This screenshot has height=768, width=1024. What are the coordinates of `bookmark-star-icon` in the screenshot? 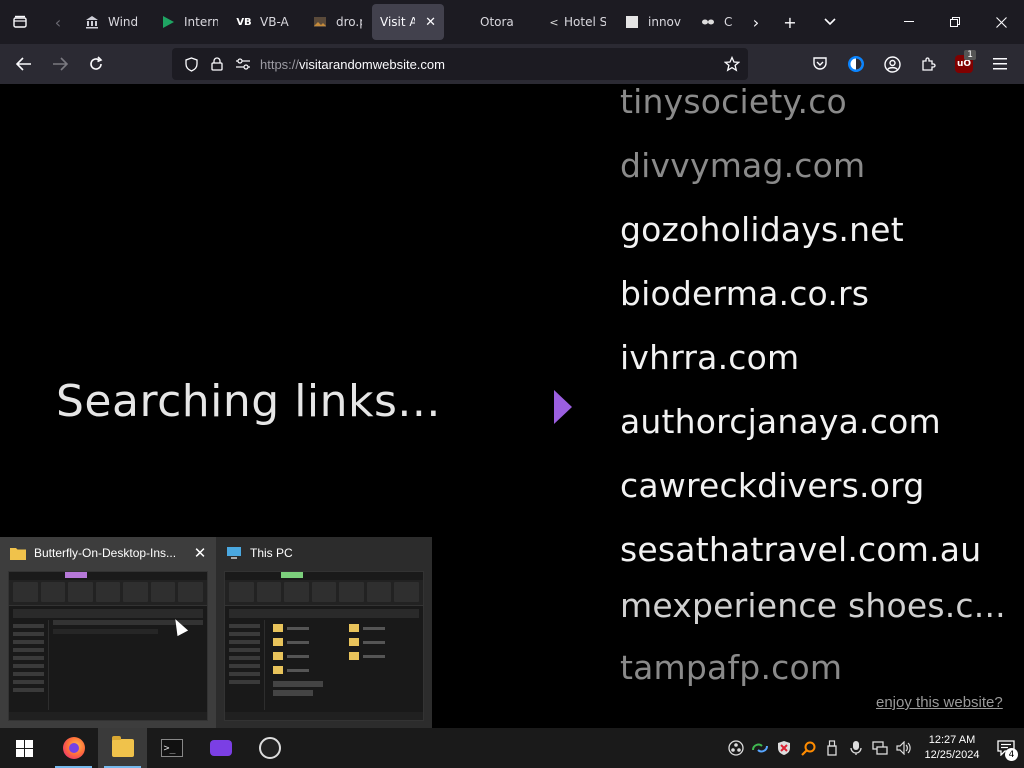 It's located at (732, 64).